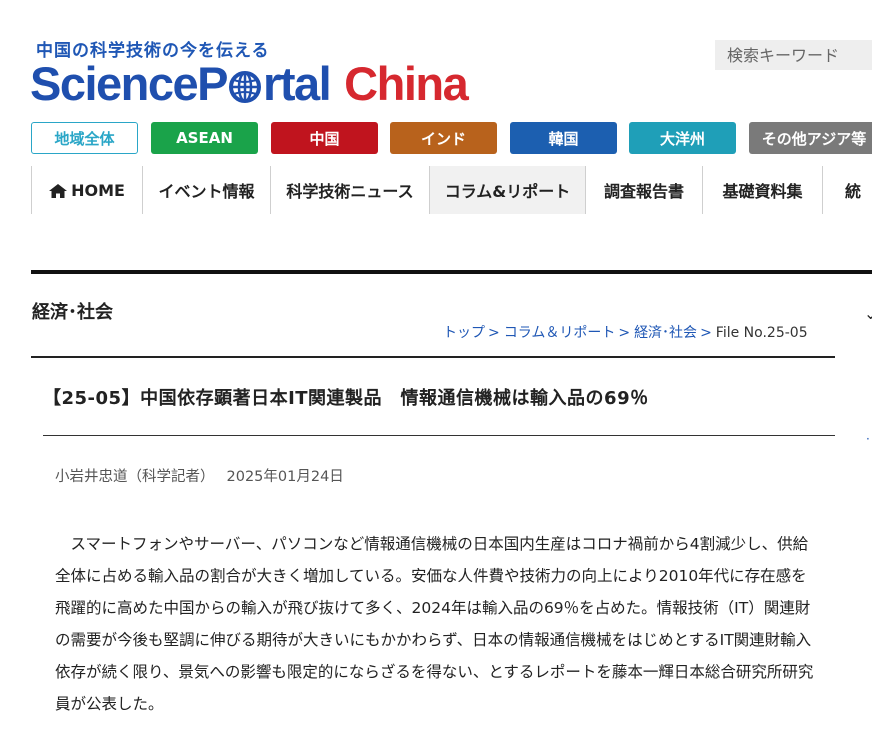 The height and width of the screenshot is (731, 872). I want to click on article-byline: 小岩井忠道（科学記者） 2025年01月24日, so click(205, 475).